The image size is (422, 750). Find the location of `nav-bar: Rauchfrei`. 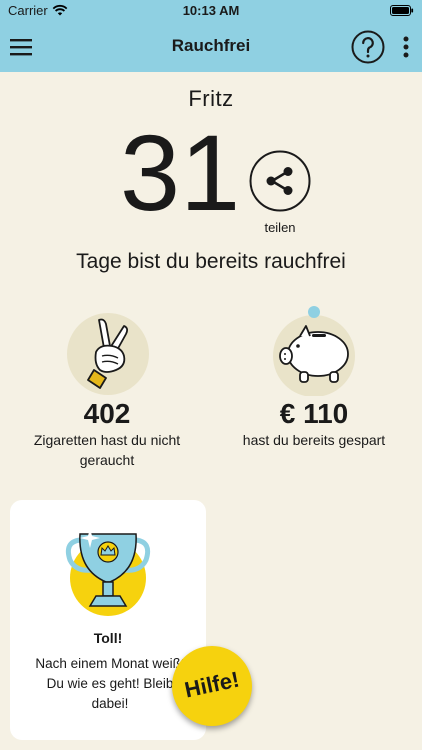

nav-bar: Rauchfrei is located at coordinates (211, 47).